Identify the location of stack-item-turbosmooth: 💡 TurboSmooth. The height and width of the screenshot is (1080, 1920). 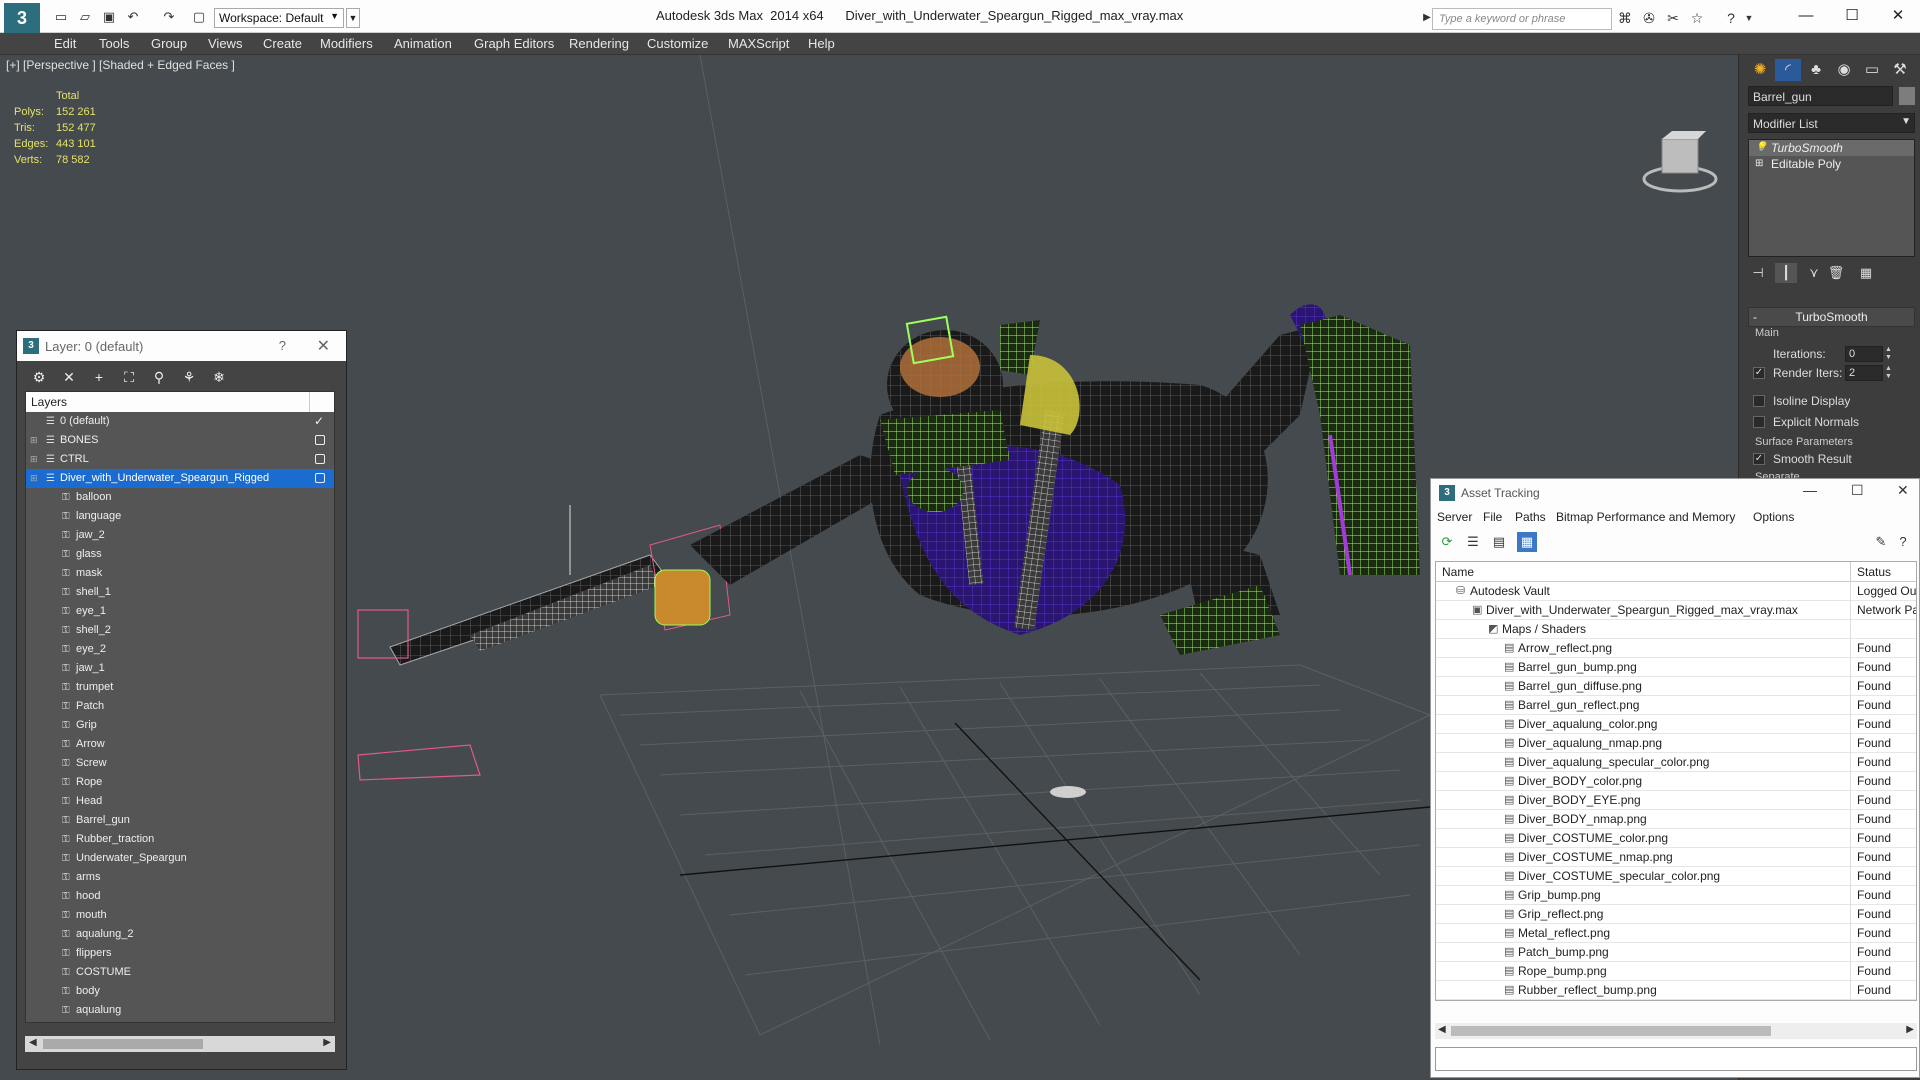
(1831, 148).